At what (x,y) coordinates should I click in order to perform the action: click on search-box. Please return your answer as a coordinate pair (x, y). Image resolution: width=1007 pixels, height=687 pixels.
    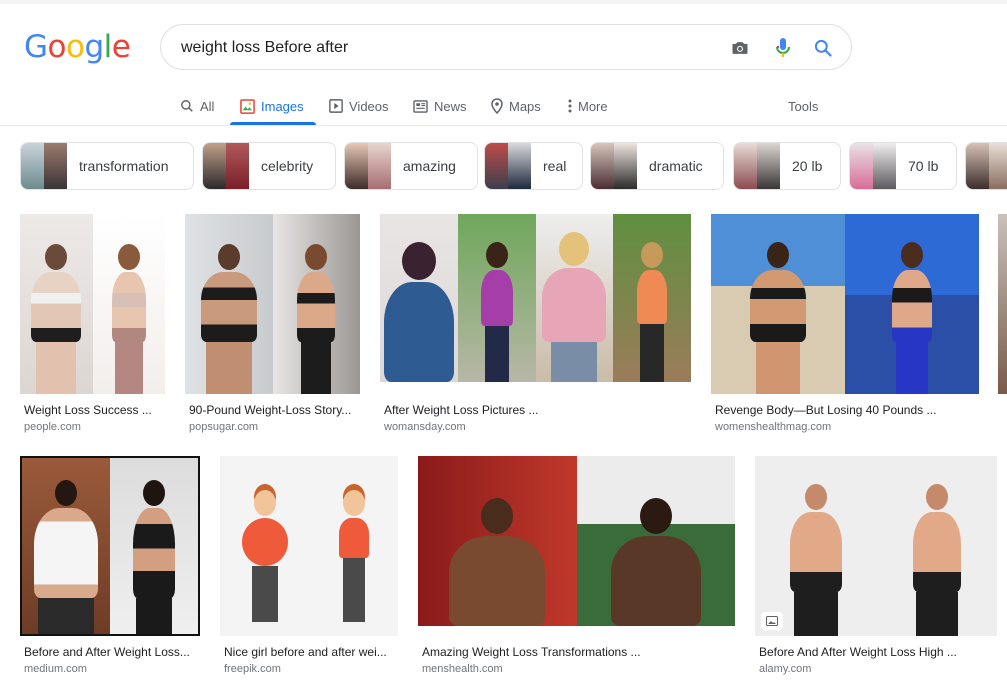
    Looking at the image, I should click on (506, 47).